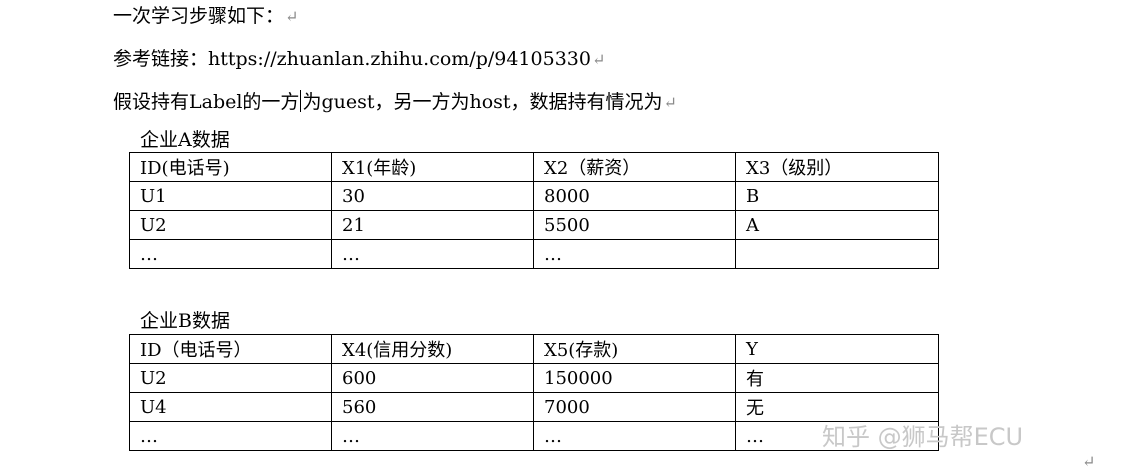  I want to click on table-row: U2 21 5500 A, so click(534, 225).